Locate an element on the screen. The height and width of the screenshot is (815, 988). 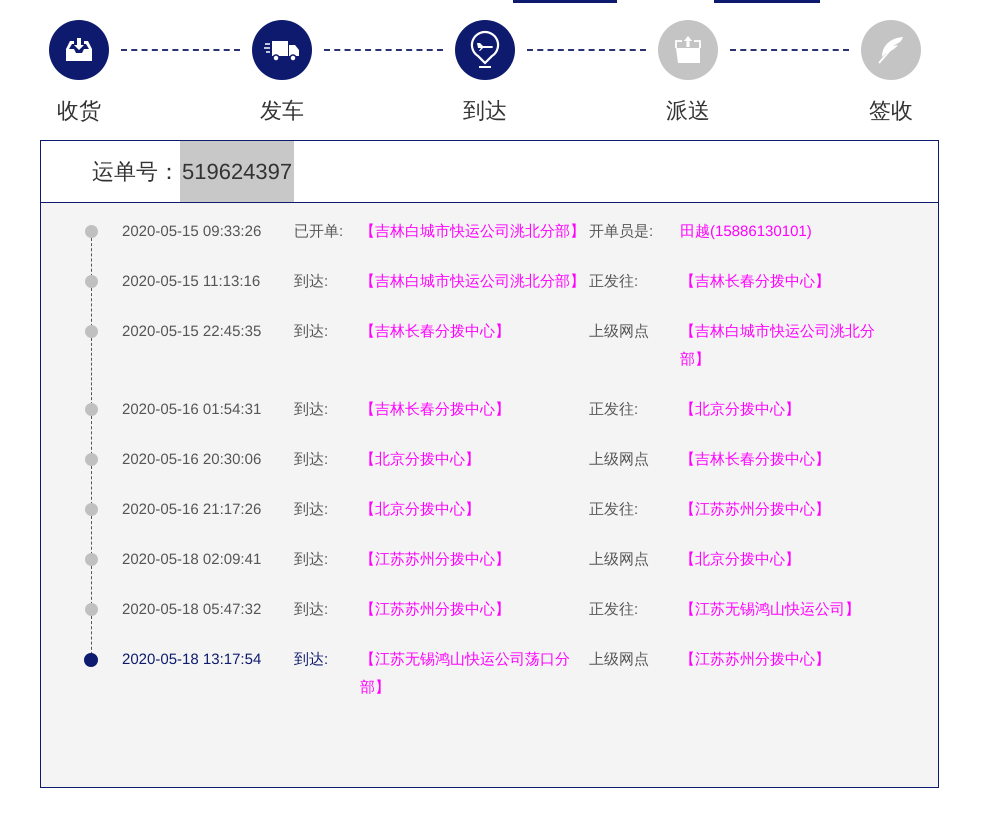
waybill-number: 519624397 is located at coordinates (237, 171).